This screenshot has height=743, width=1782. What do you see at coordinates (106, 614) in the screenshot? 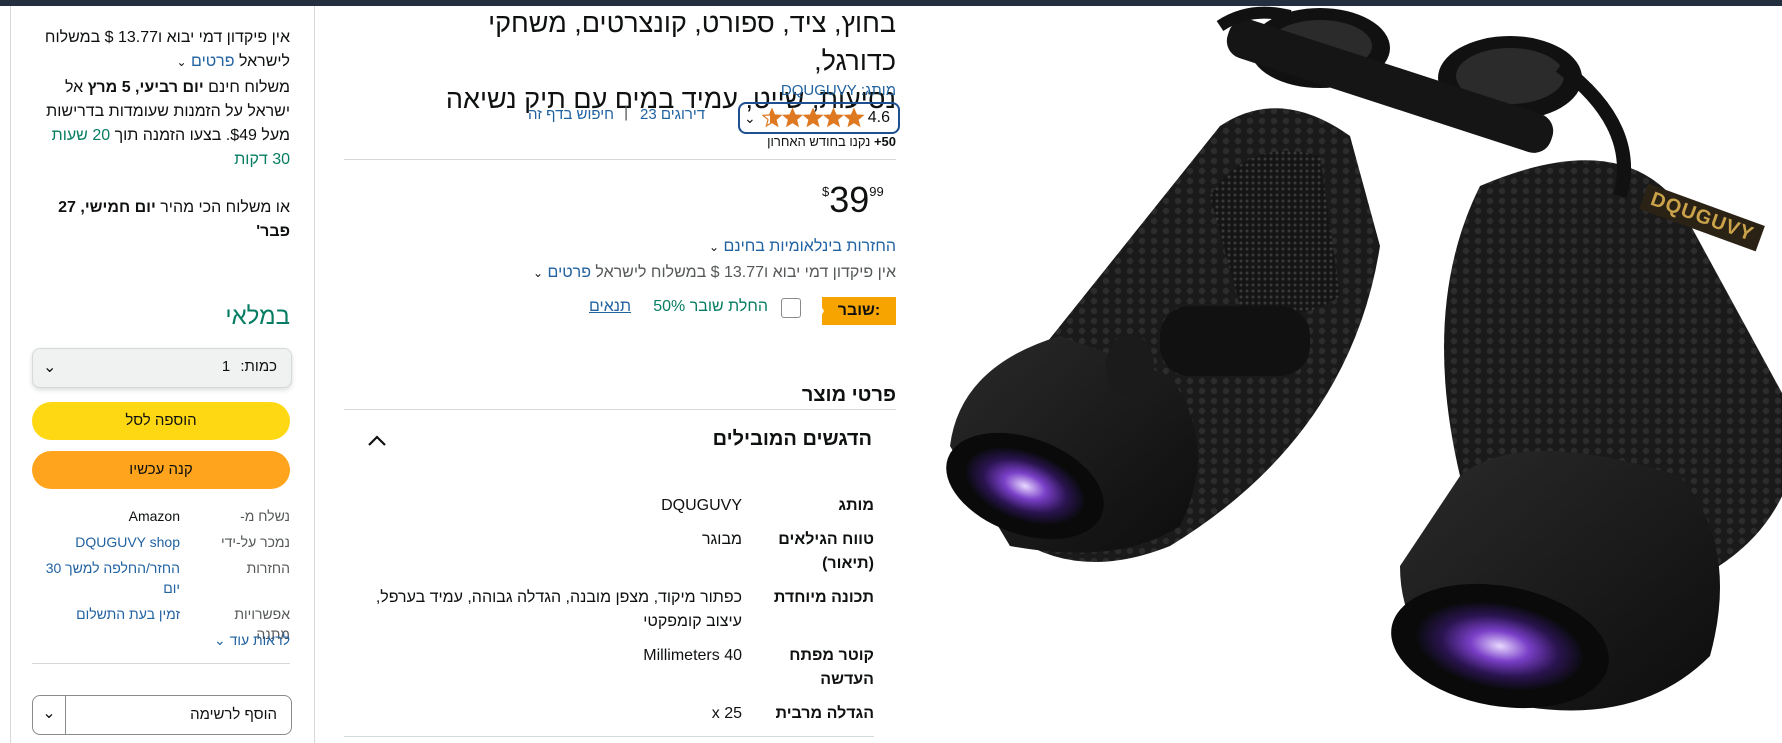
I see `gift-options-link: זמין בעת התשלום` at bounding box center [106, 614].